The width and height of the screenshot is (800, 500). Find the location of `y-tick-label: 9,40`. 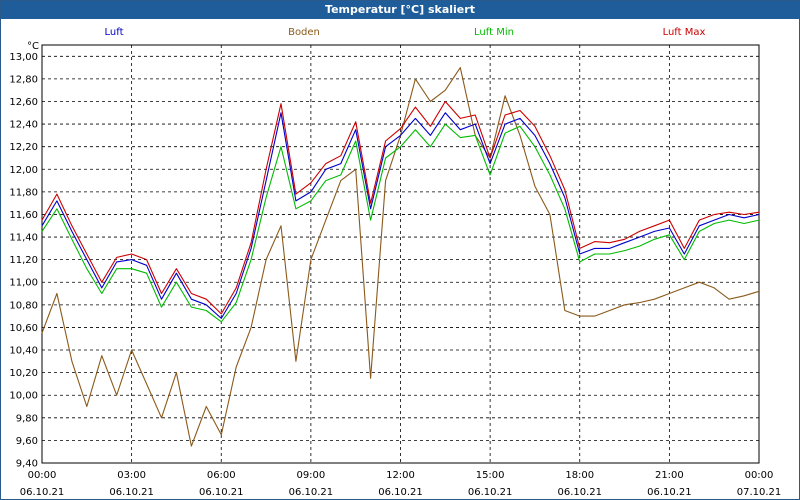

y-tick-label: 9,40 is located at coordinates (27, 464).